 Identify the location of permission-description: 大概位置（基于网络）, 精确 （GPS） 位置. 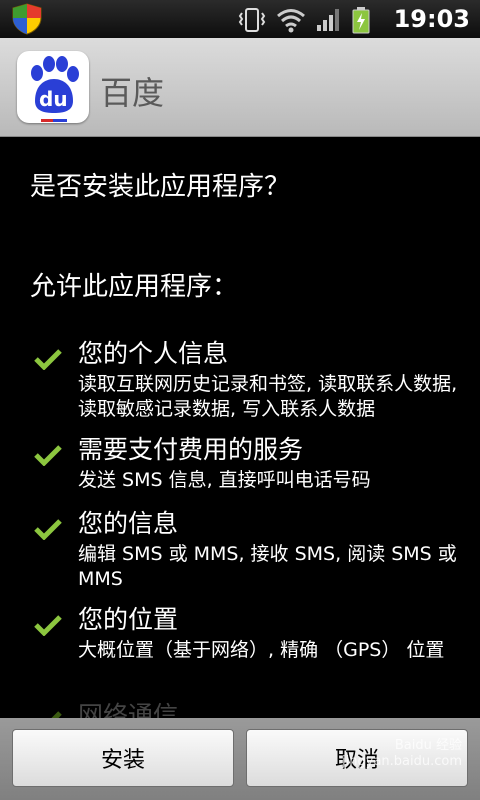
(261, 650).